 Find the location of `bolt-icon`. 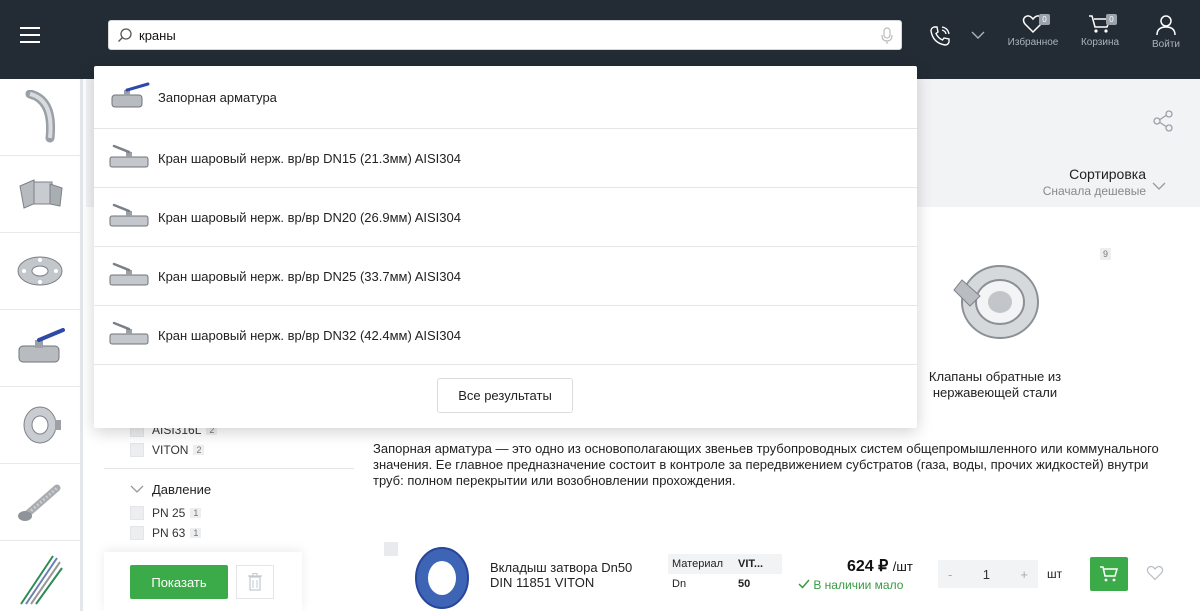

bolt-icon is located at coordinates (39, 502).